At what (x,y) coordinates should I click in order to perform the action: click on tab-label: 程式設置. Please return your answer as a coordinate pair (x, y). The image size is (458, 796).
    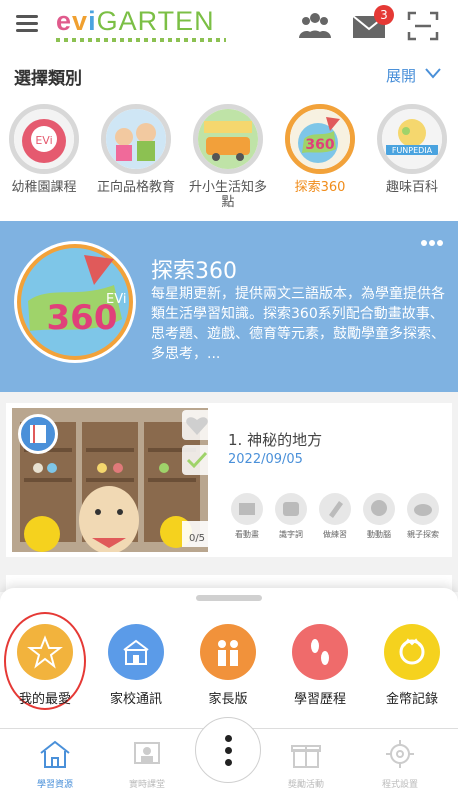
    Looking at the image, I should click on (399, 785).